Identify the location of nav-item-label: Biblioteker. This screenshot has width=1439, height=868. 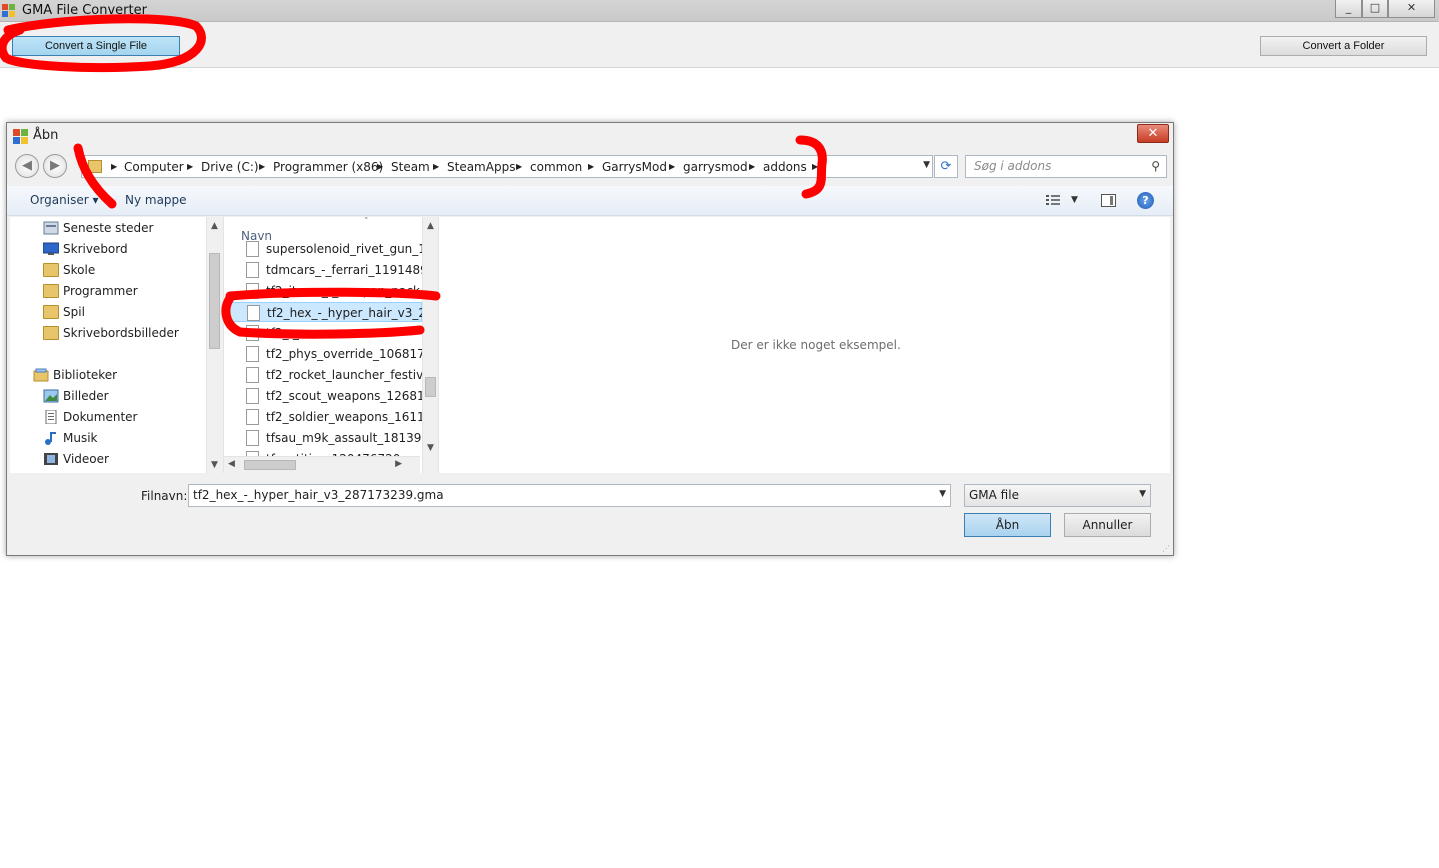
(85, 375).